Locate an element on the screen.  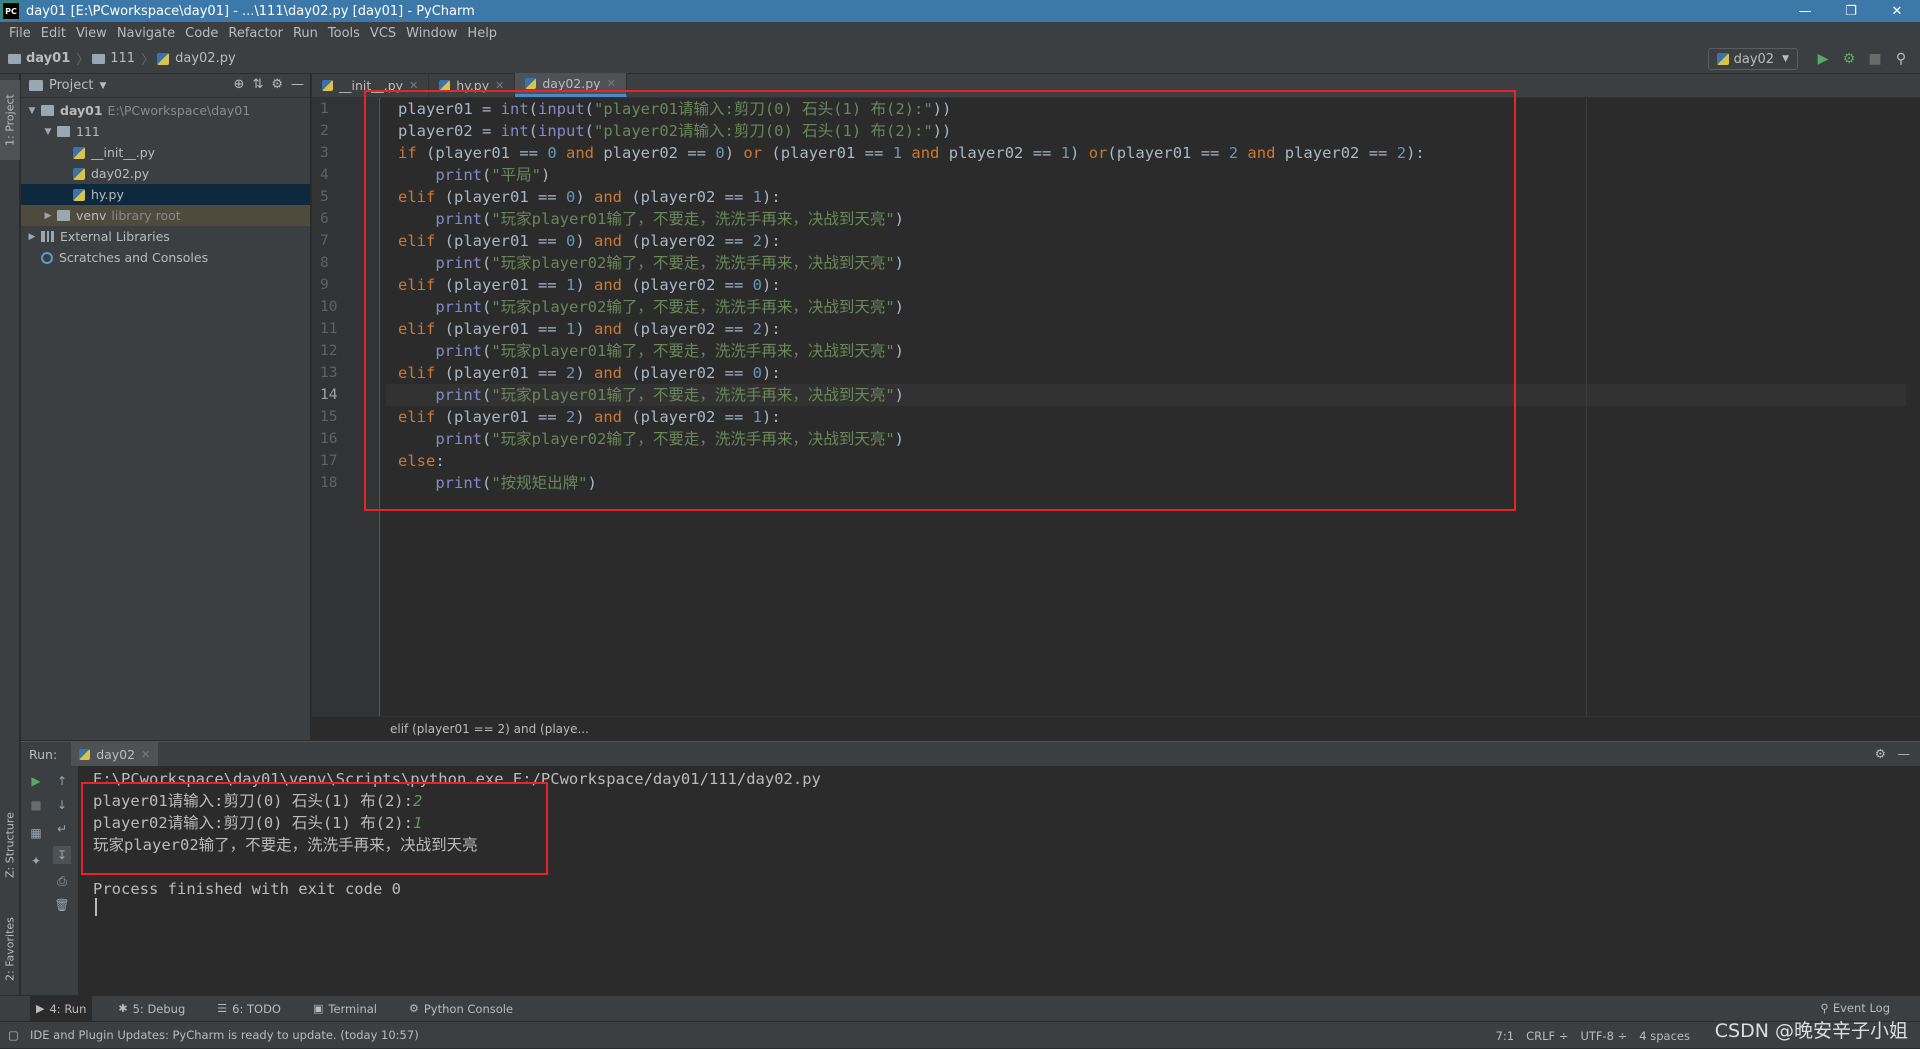
bottom-tab-label: 4: Run is located at coordinates (68, 1008).